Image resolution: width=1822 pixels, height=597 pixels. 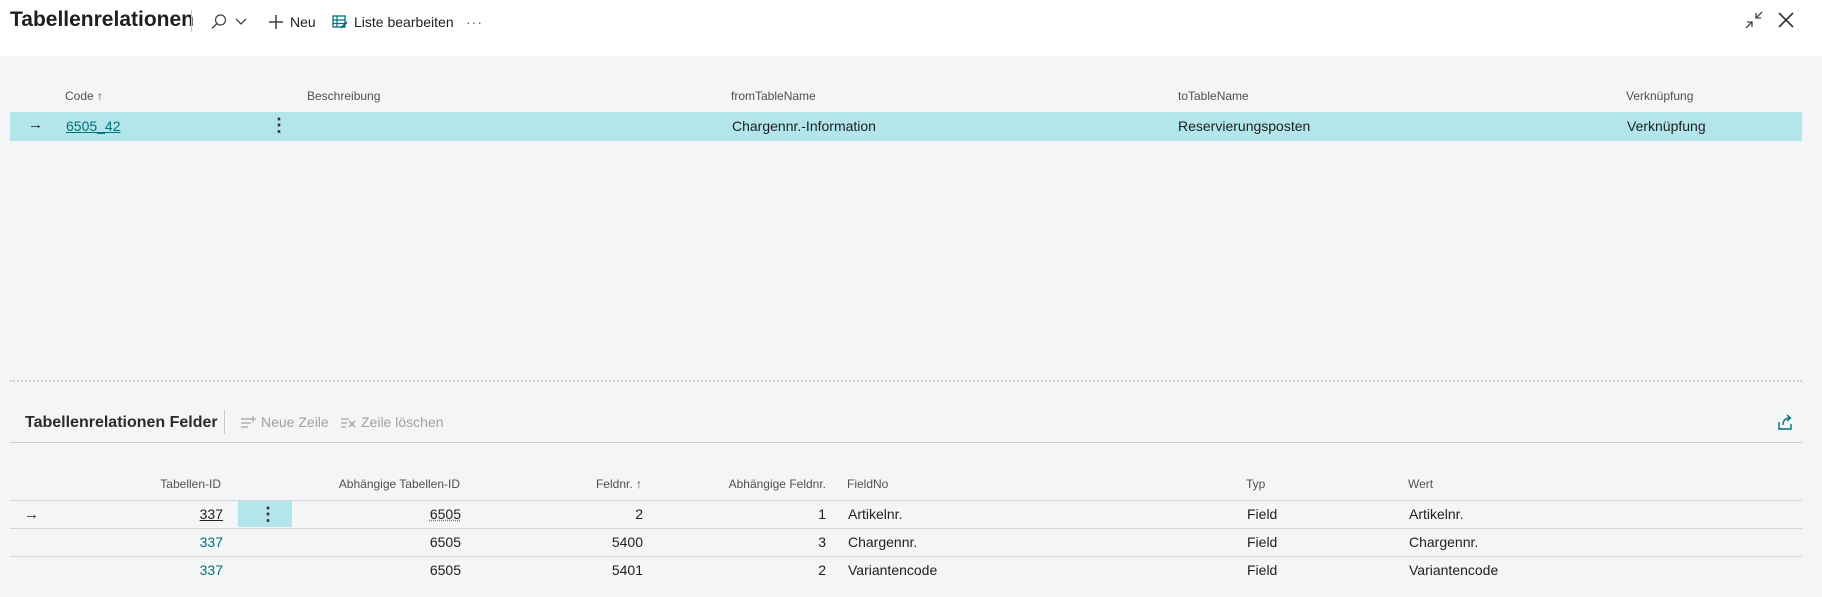 What do you see at coordinates (241, 21) in the screenshot?
I see `chevron-down-icon` at bounding box center [241, 21].